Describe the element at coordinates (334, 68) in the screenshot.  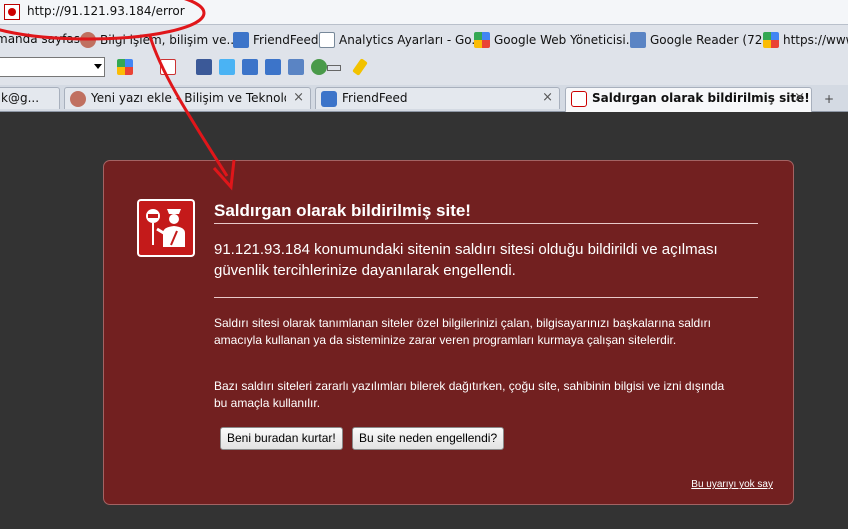
I see `window-icon` at that location.